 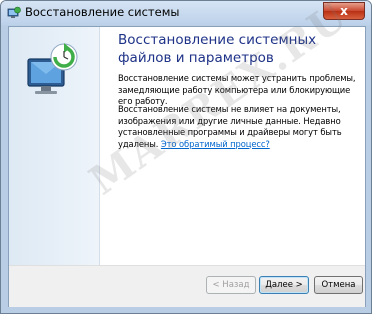 I want to click on title-bar: Восстановление системы x, so click(x=186, y=13).